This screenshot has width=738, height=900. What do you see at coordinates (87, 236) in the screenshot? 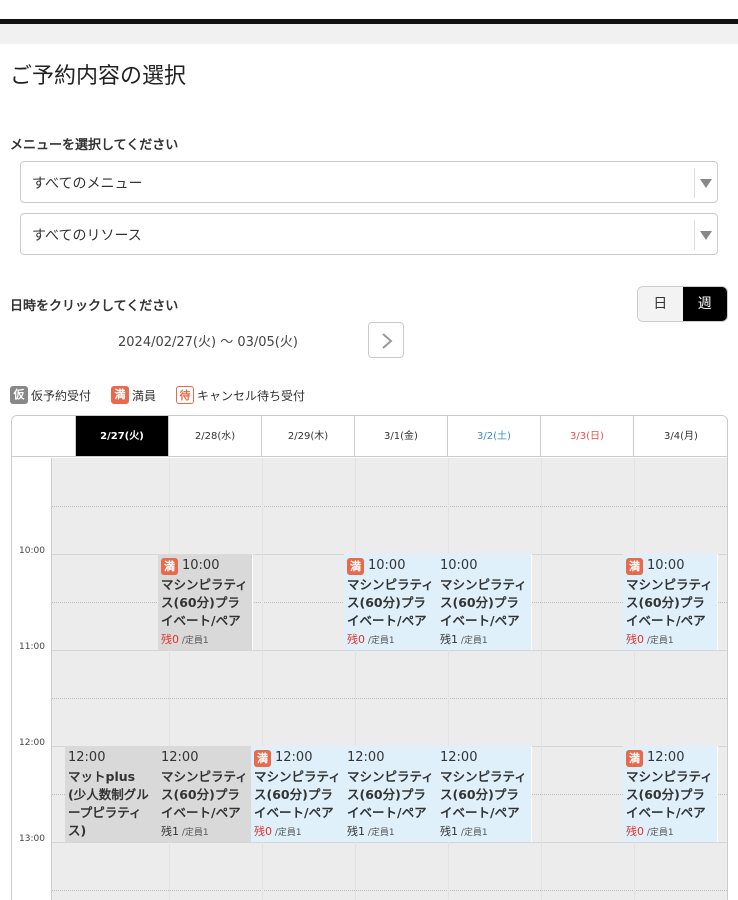
I see `resource-select-value: すべてのリソース` at bounding box center [87, 236].